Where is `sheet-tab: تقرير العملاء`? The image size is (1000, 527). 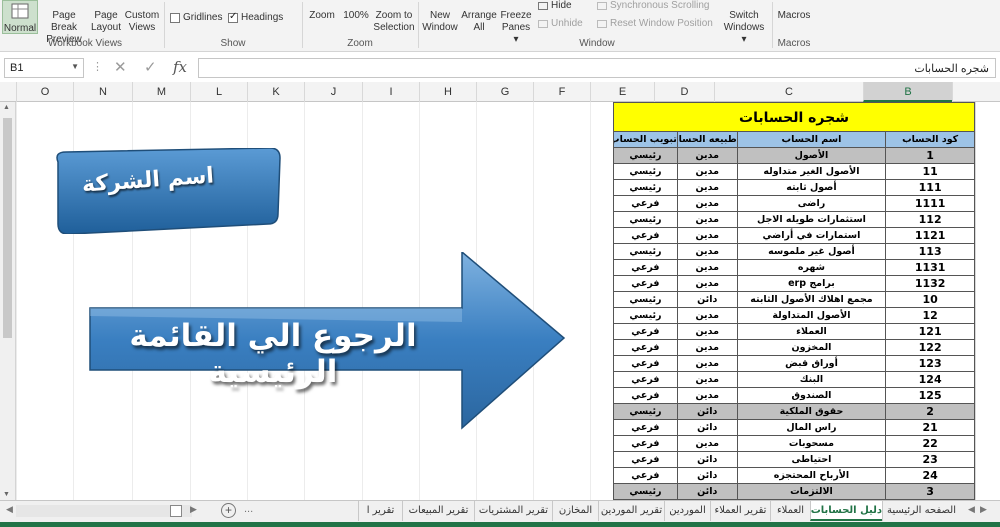 sheet-tab: تقرير العملاء is located at coordinates (740, 511).